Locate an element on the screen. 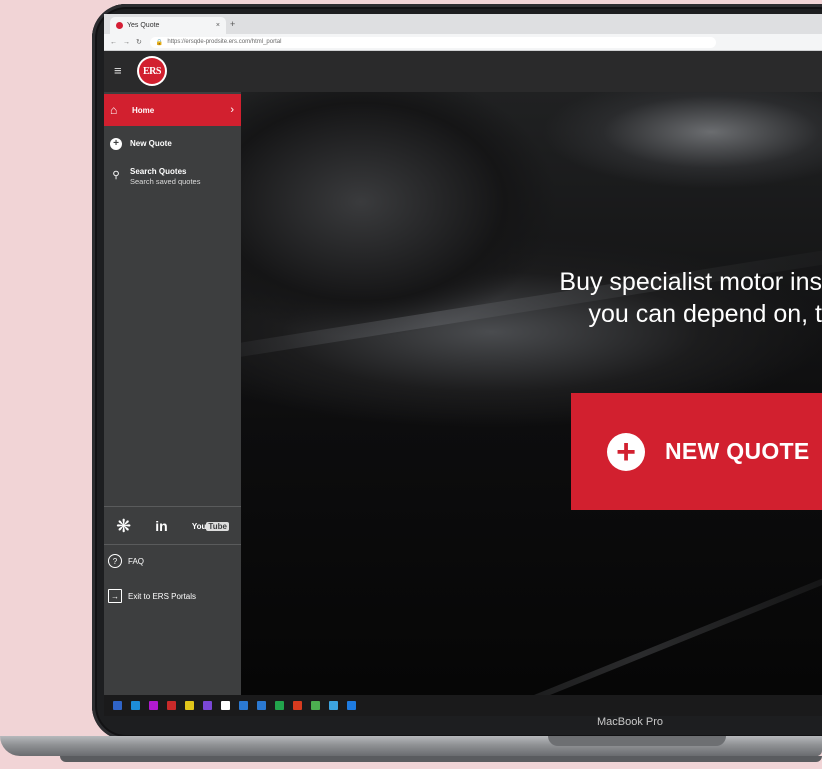 Image resolution: width=822 pixels, height=769 pixels. browser-tab: Yes Quote × is located at coordinates (168, 25).